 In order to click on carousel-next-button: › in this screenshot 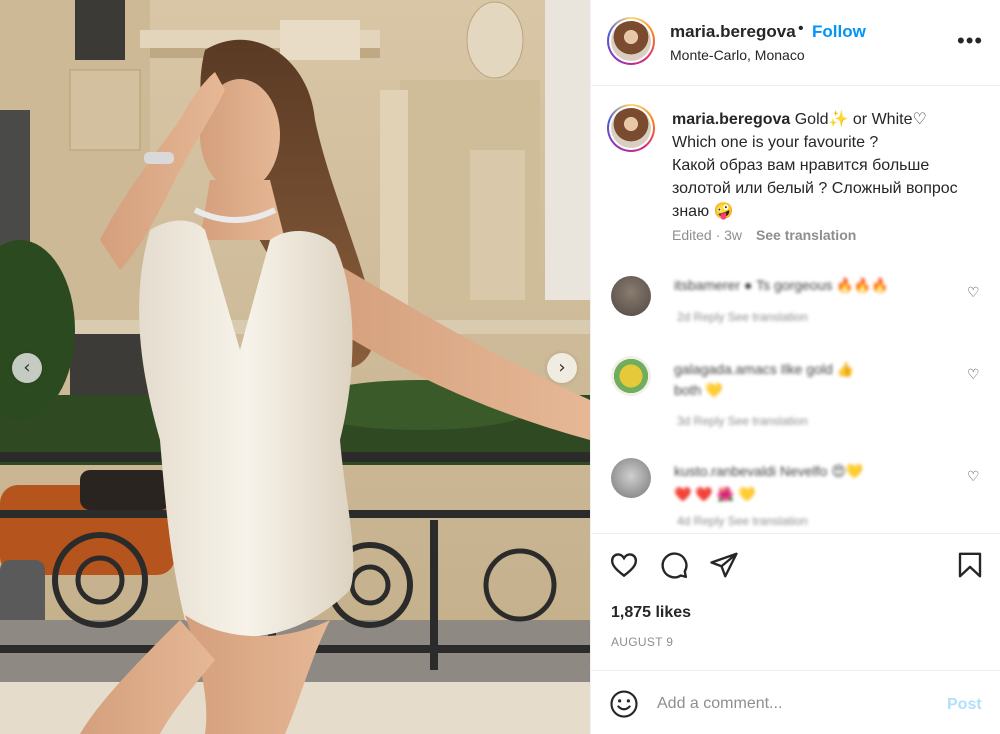, I will do `click(562, 368)`.